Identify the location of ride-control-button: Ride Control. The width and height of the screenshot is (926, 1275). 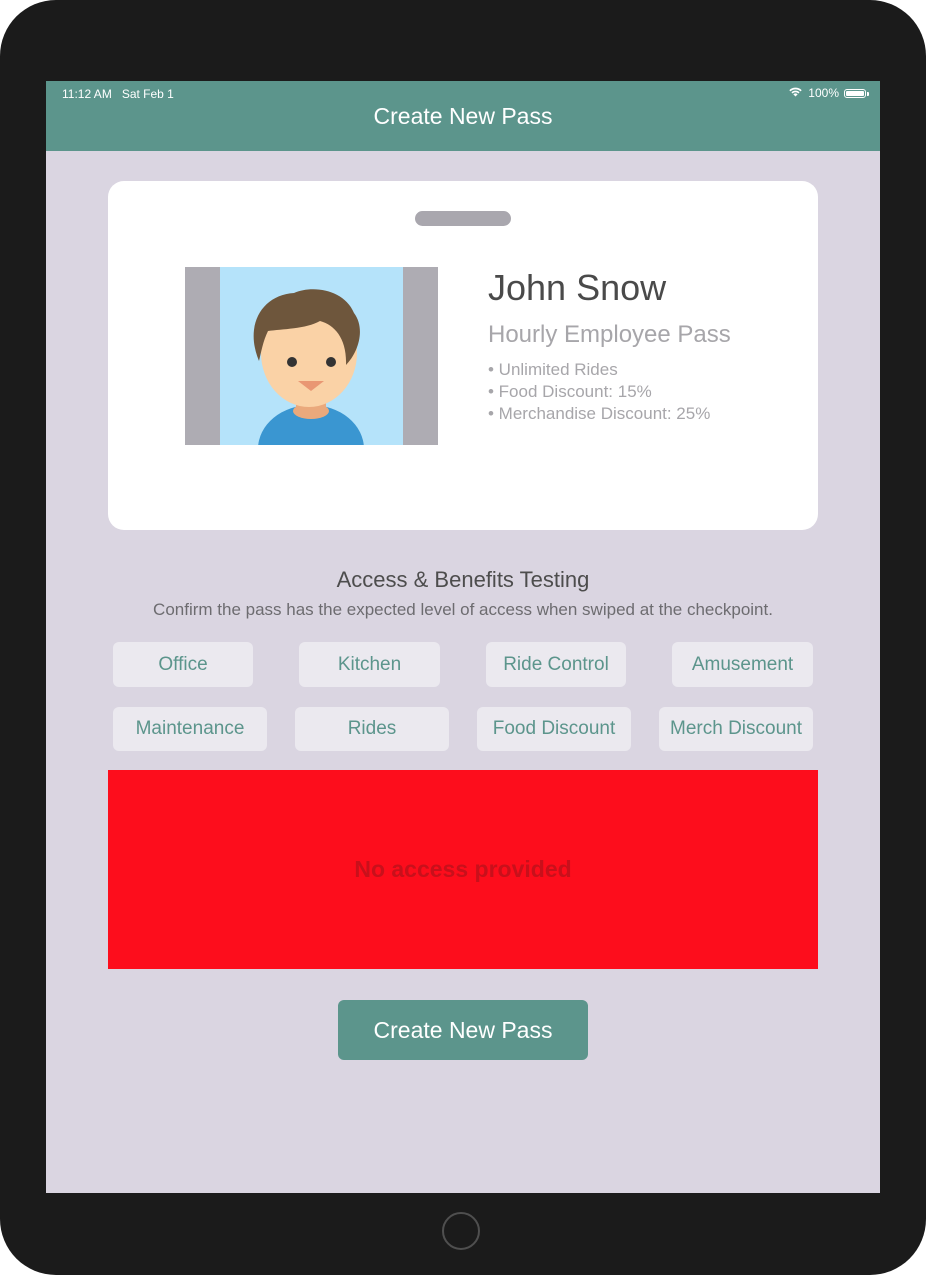
(556, 664).